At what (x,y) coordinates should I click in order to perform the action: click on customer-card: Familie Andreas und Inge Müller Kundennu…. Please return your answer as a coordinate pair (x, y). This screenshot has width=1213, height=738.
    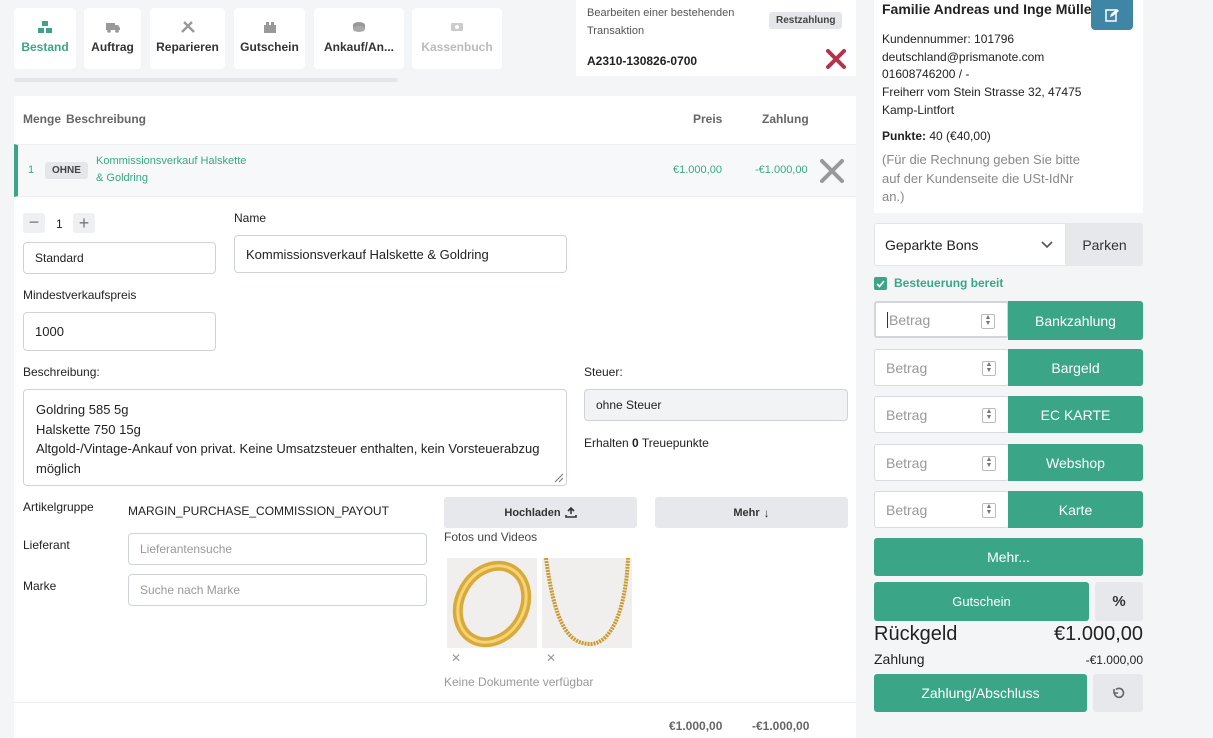
    Looking at the image, I should click on (1008, 106).